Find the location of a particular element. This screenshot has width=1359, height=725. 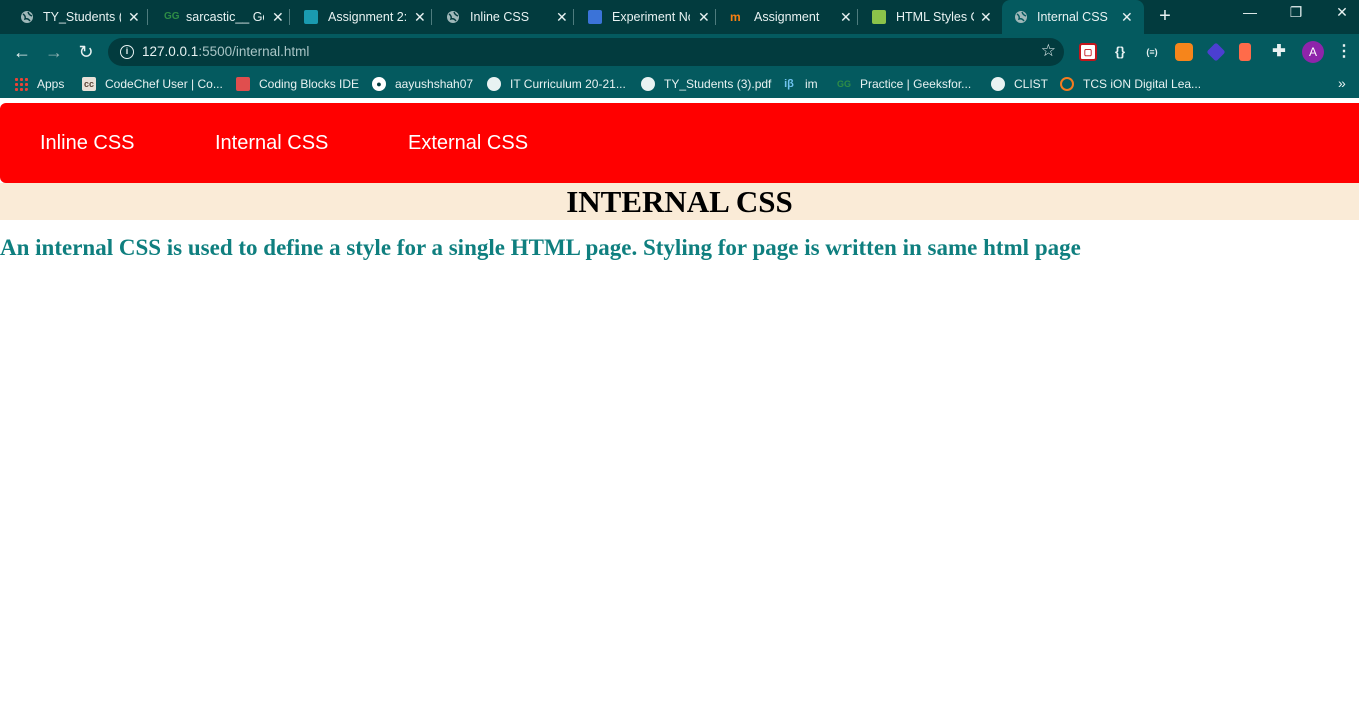

tab-title: sarcastic__ Gee is located at coordinates (225, 17).